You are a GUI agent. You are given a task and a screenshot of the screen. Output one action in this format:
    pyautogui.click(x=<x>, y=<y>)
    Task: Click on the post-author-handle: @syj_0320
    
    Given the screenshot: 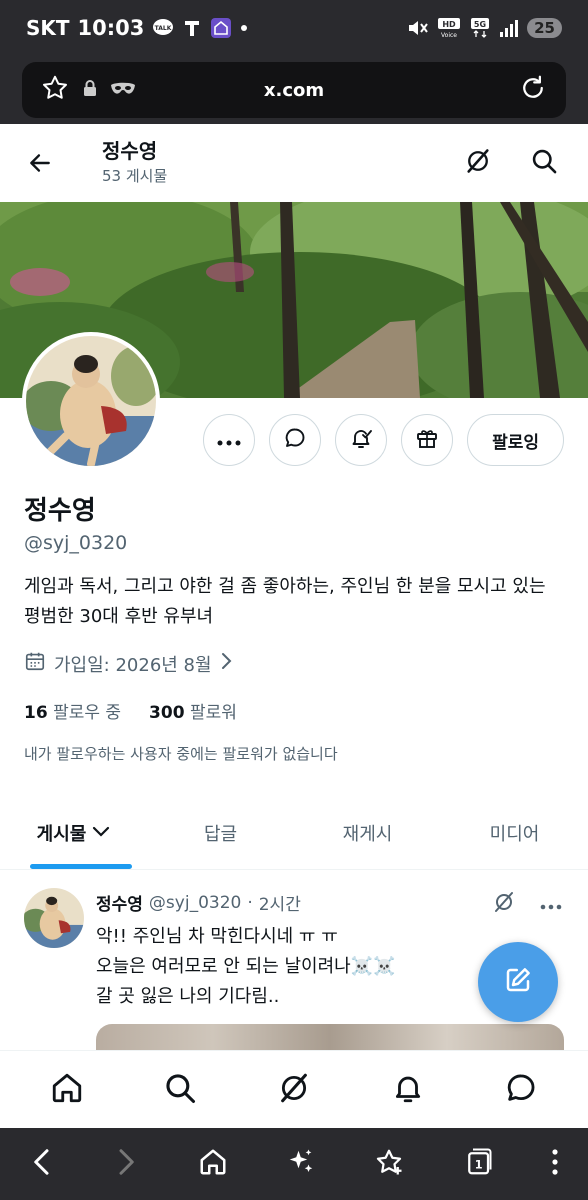 What is the action you would take?
    pyautogui.click(x=195, y=903)
    